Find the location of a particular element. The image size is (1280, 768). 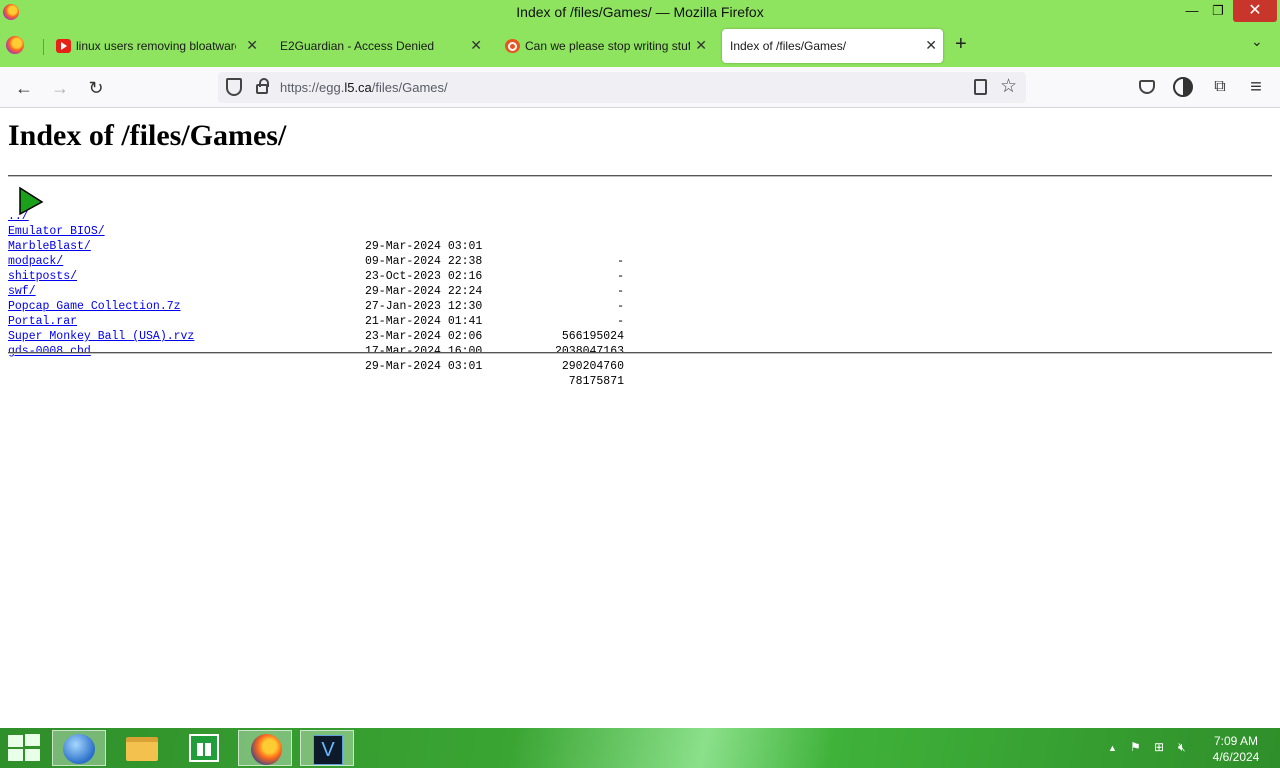

taskbar-app-v: V is located at coordinates (327, 748).